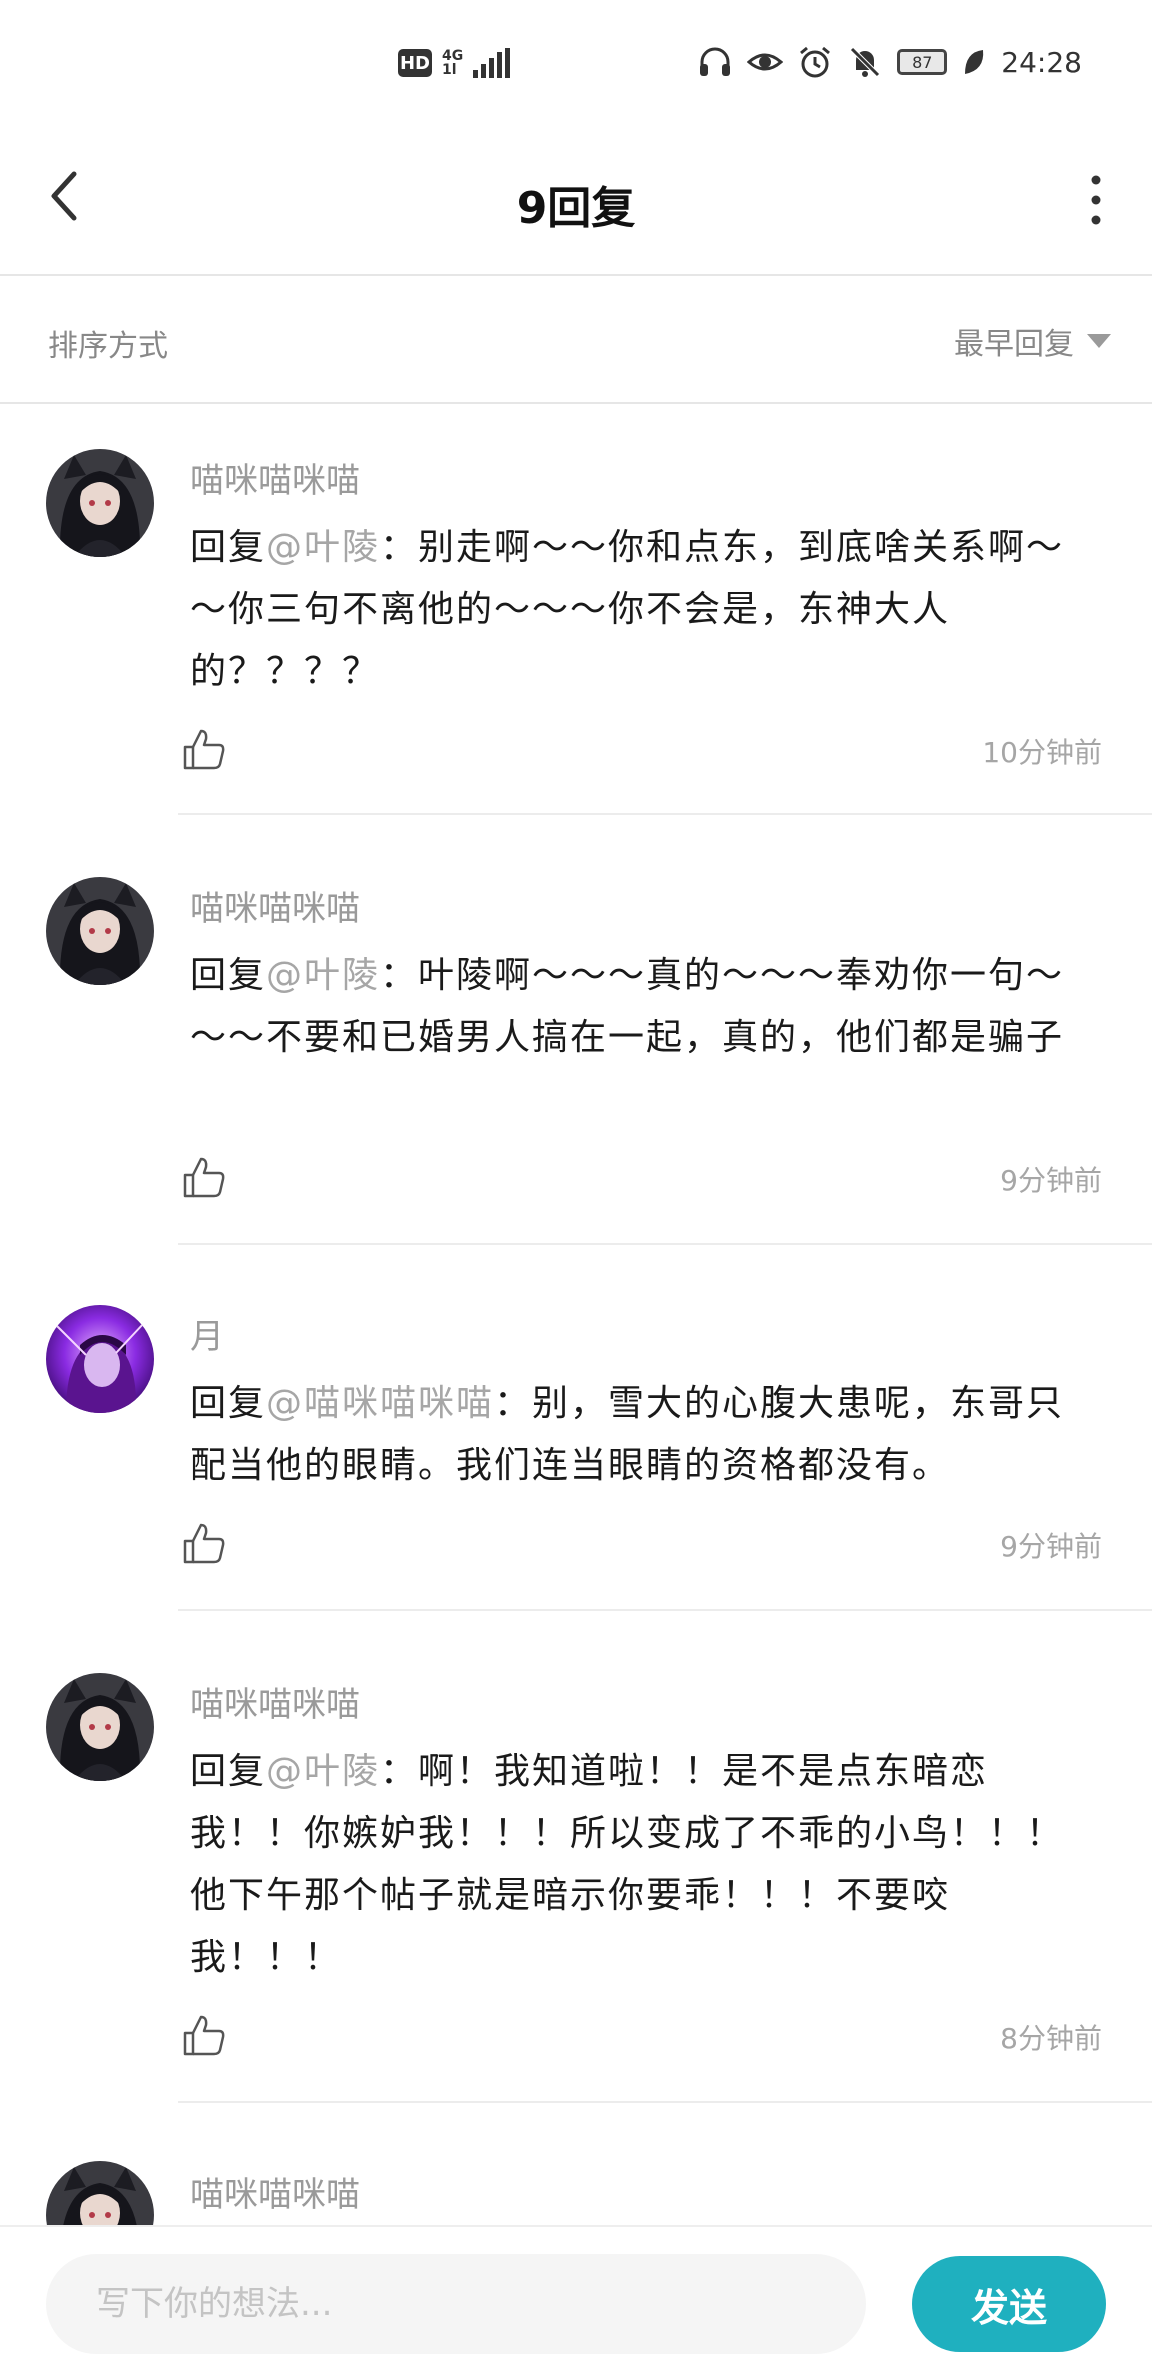 Image resolution: width=1152 pixels, height=2376 pixels. Describe the element at coordinates (715, 61) in the screenshot. I see `headphones-icon` at that location.